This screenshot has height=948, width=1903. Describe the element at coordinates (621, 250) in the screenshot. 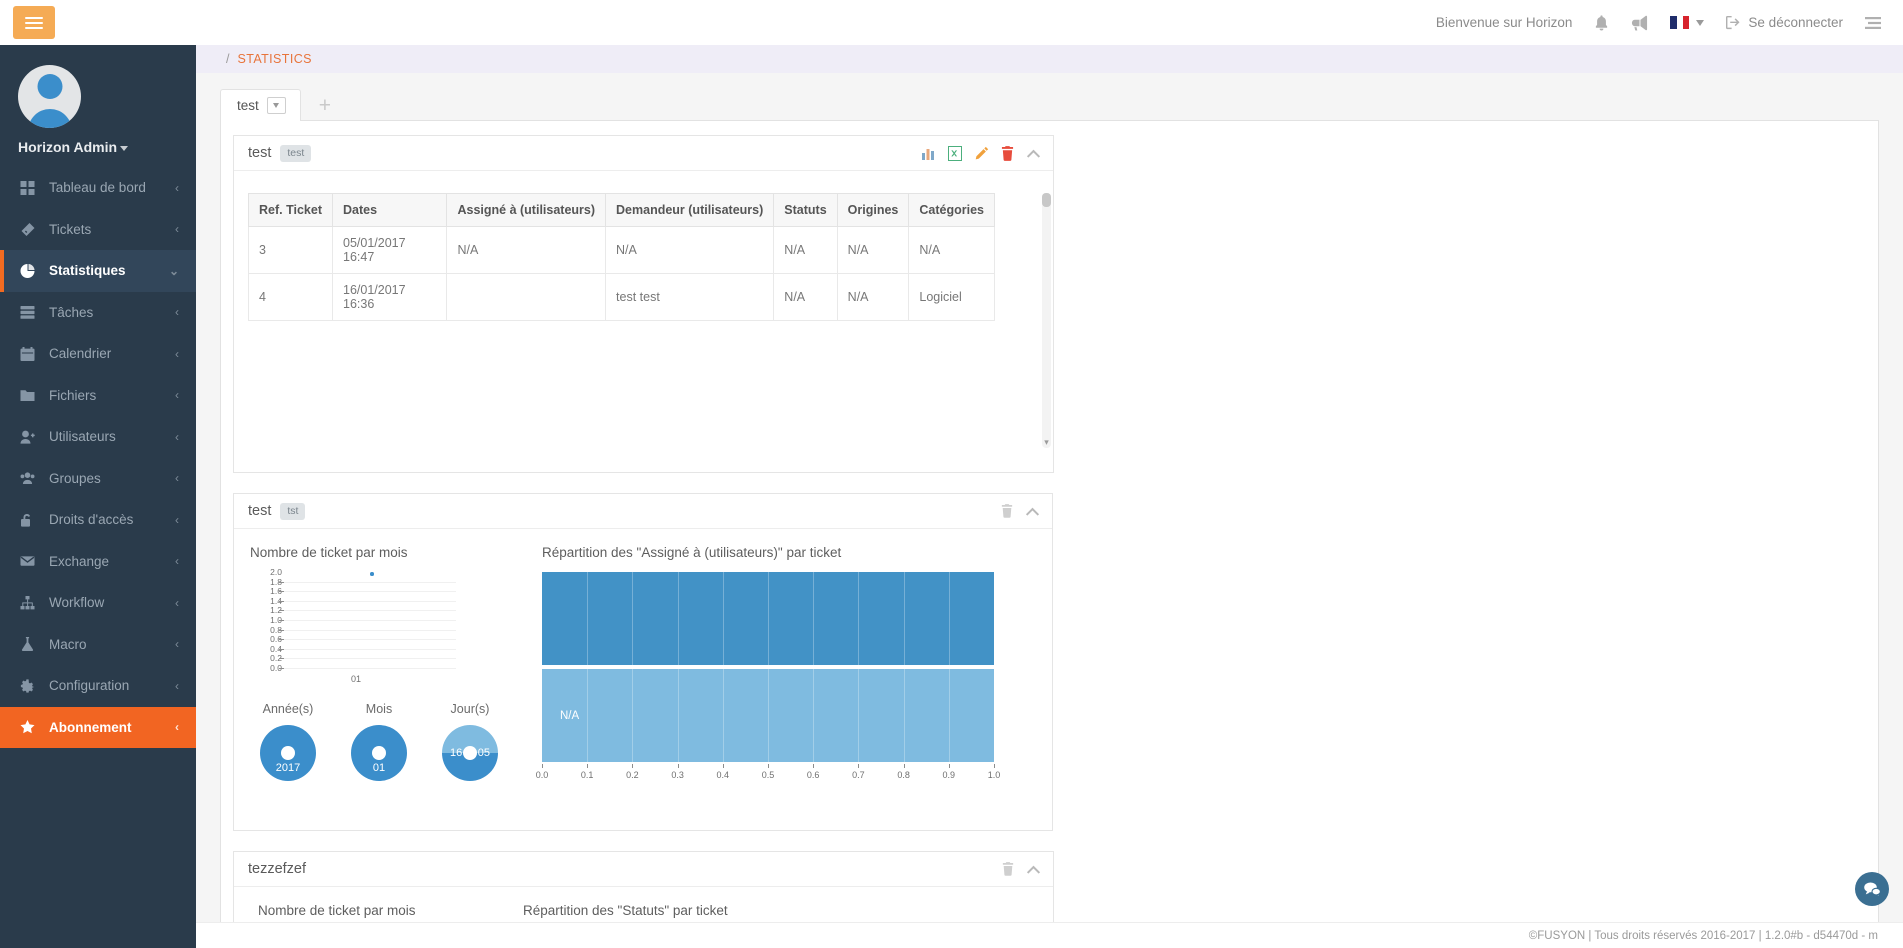

I see `table-row: 3 05/01/2017 16:47 N/A N/A N/A N/A N/A` at that location.